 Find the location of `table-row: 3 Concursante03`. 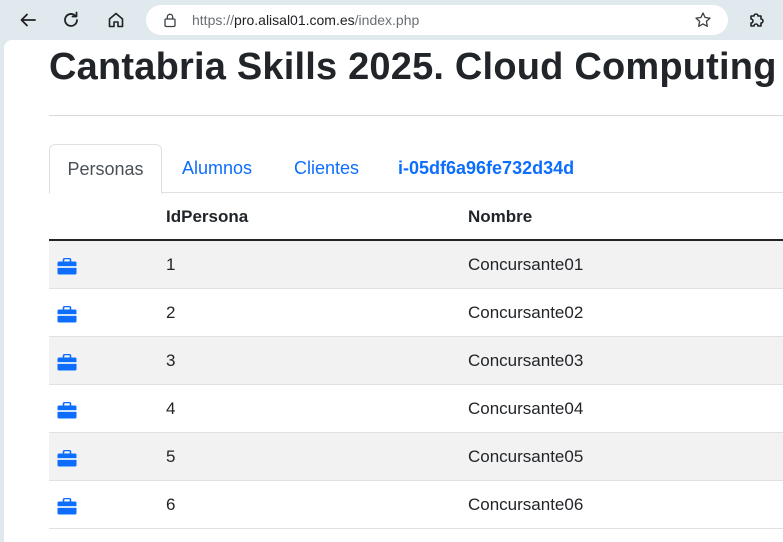

table-row: 3 Concursante03 is located at coordinates (416, 361).